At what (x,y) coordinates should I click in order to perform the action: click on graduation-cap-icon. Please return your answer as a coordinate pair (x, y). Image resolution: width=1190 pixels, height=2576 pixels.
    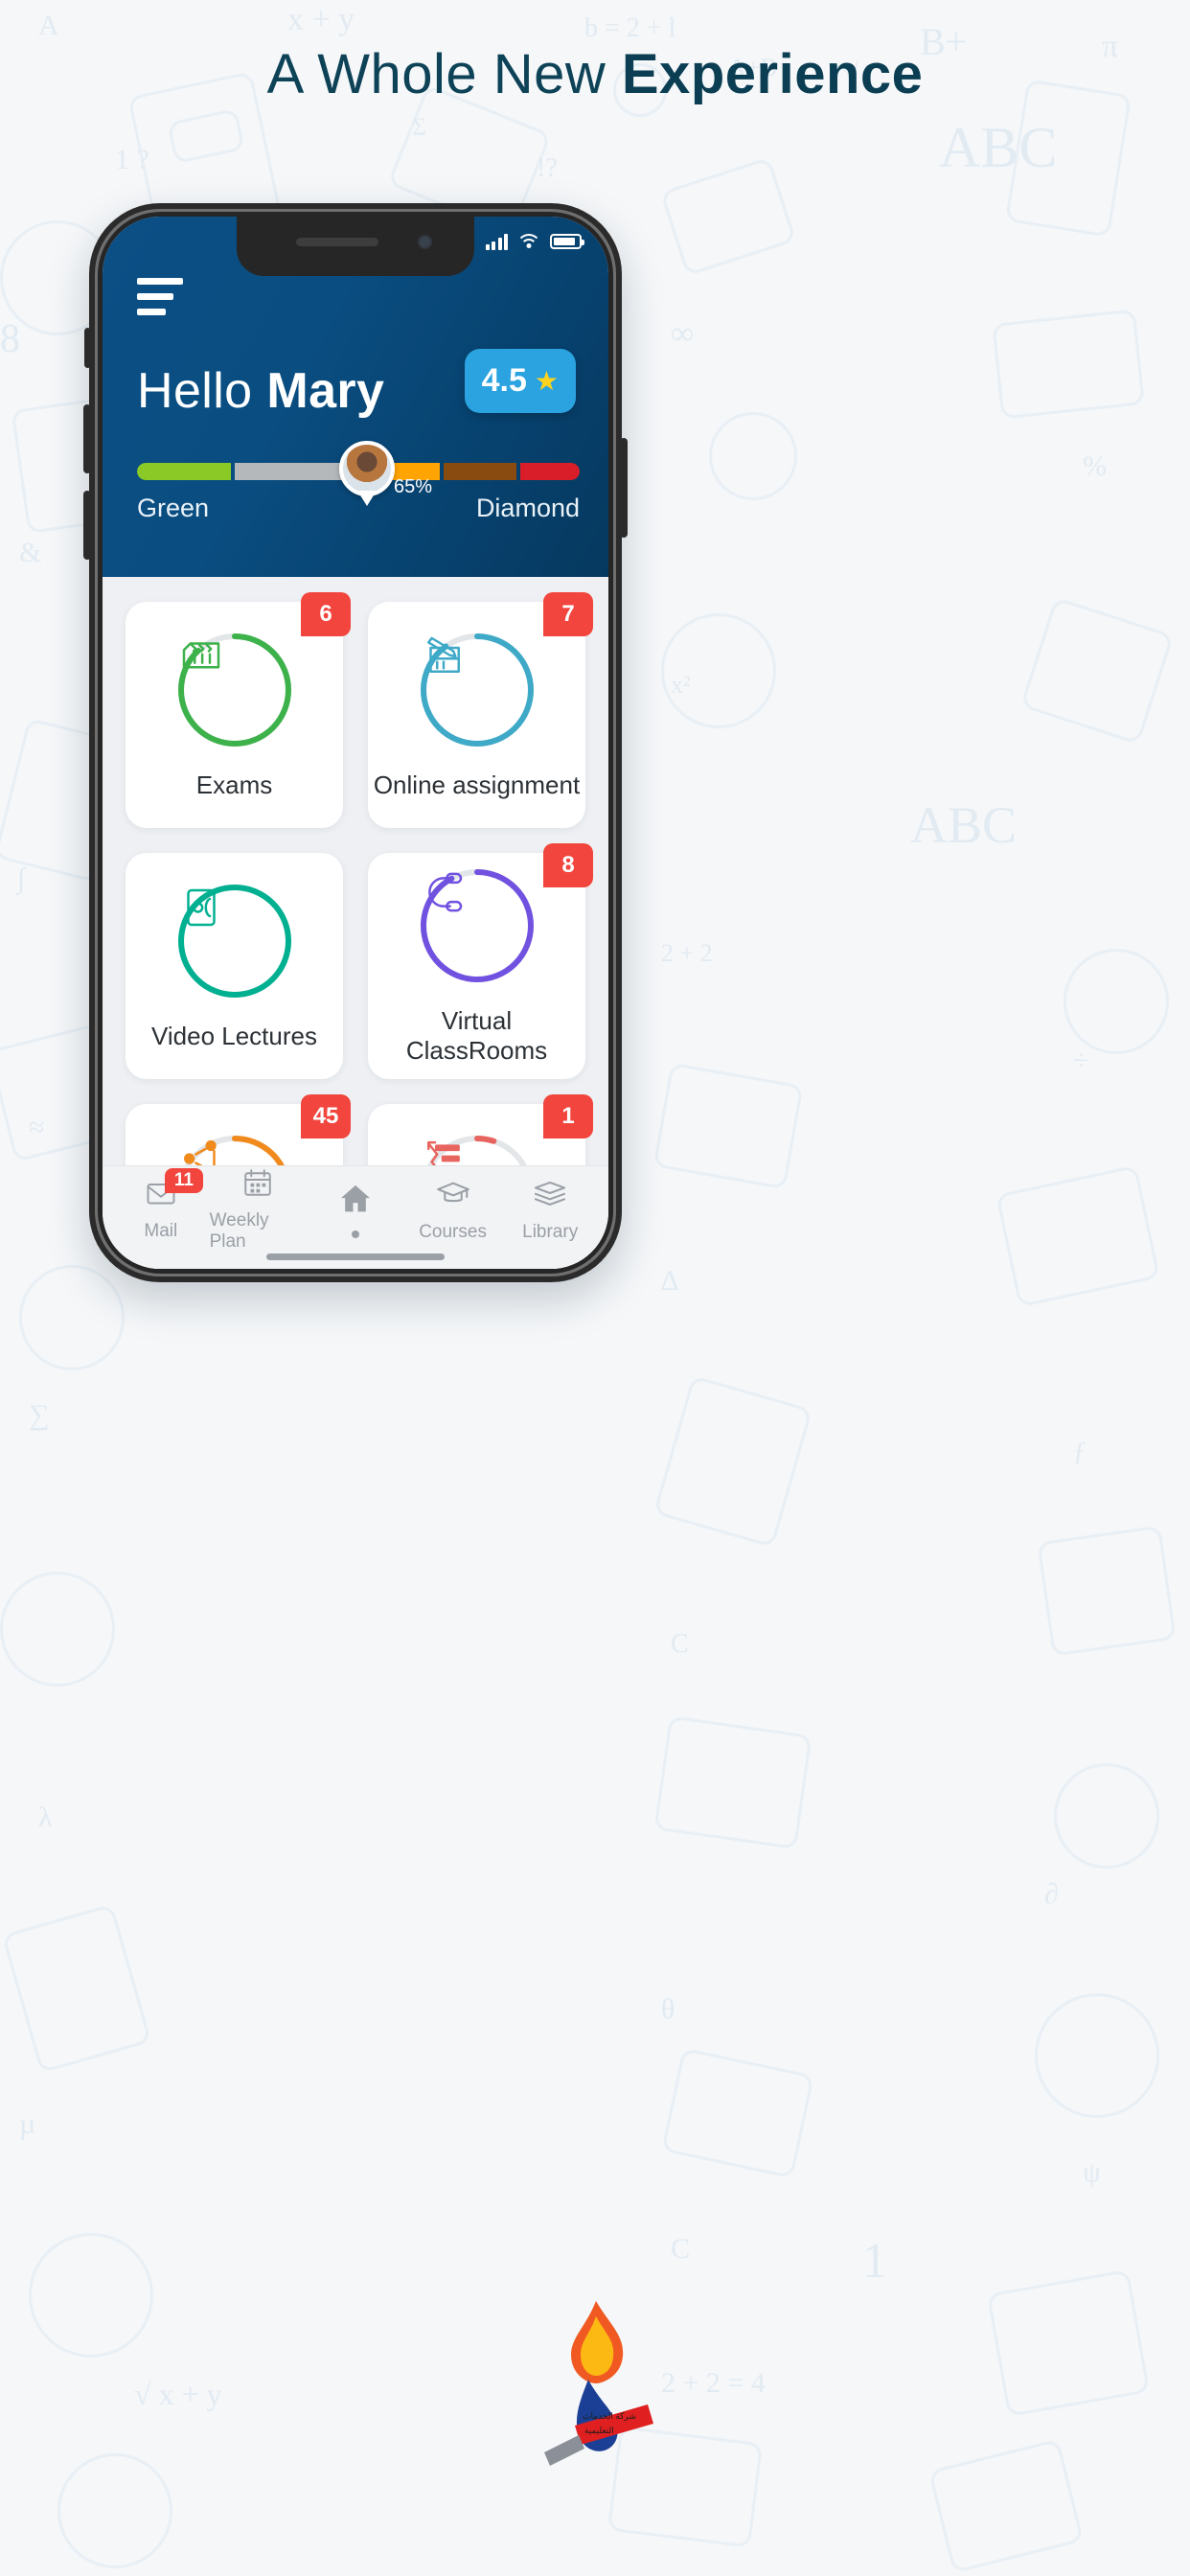
    Looking at the image, I should click on (453, 1195).